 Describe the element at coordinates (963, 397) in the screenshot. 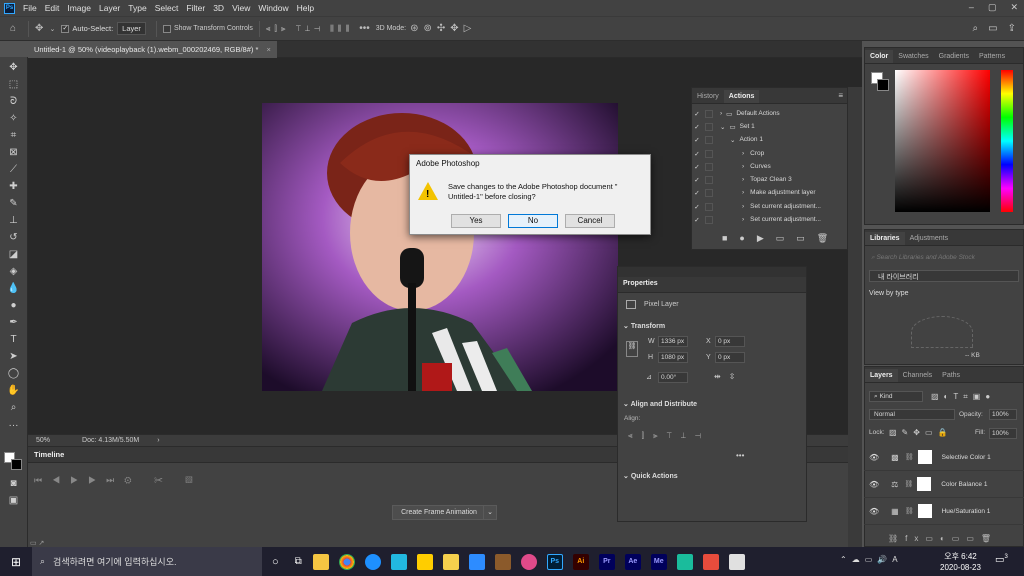

I see `layer-filter-icons: ▨◐T⌗▣●` at that location.